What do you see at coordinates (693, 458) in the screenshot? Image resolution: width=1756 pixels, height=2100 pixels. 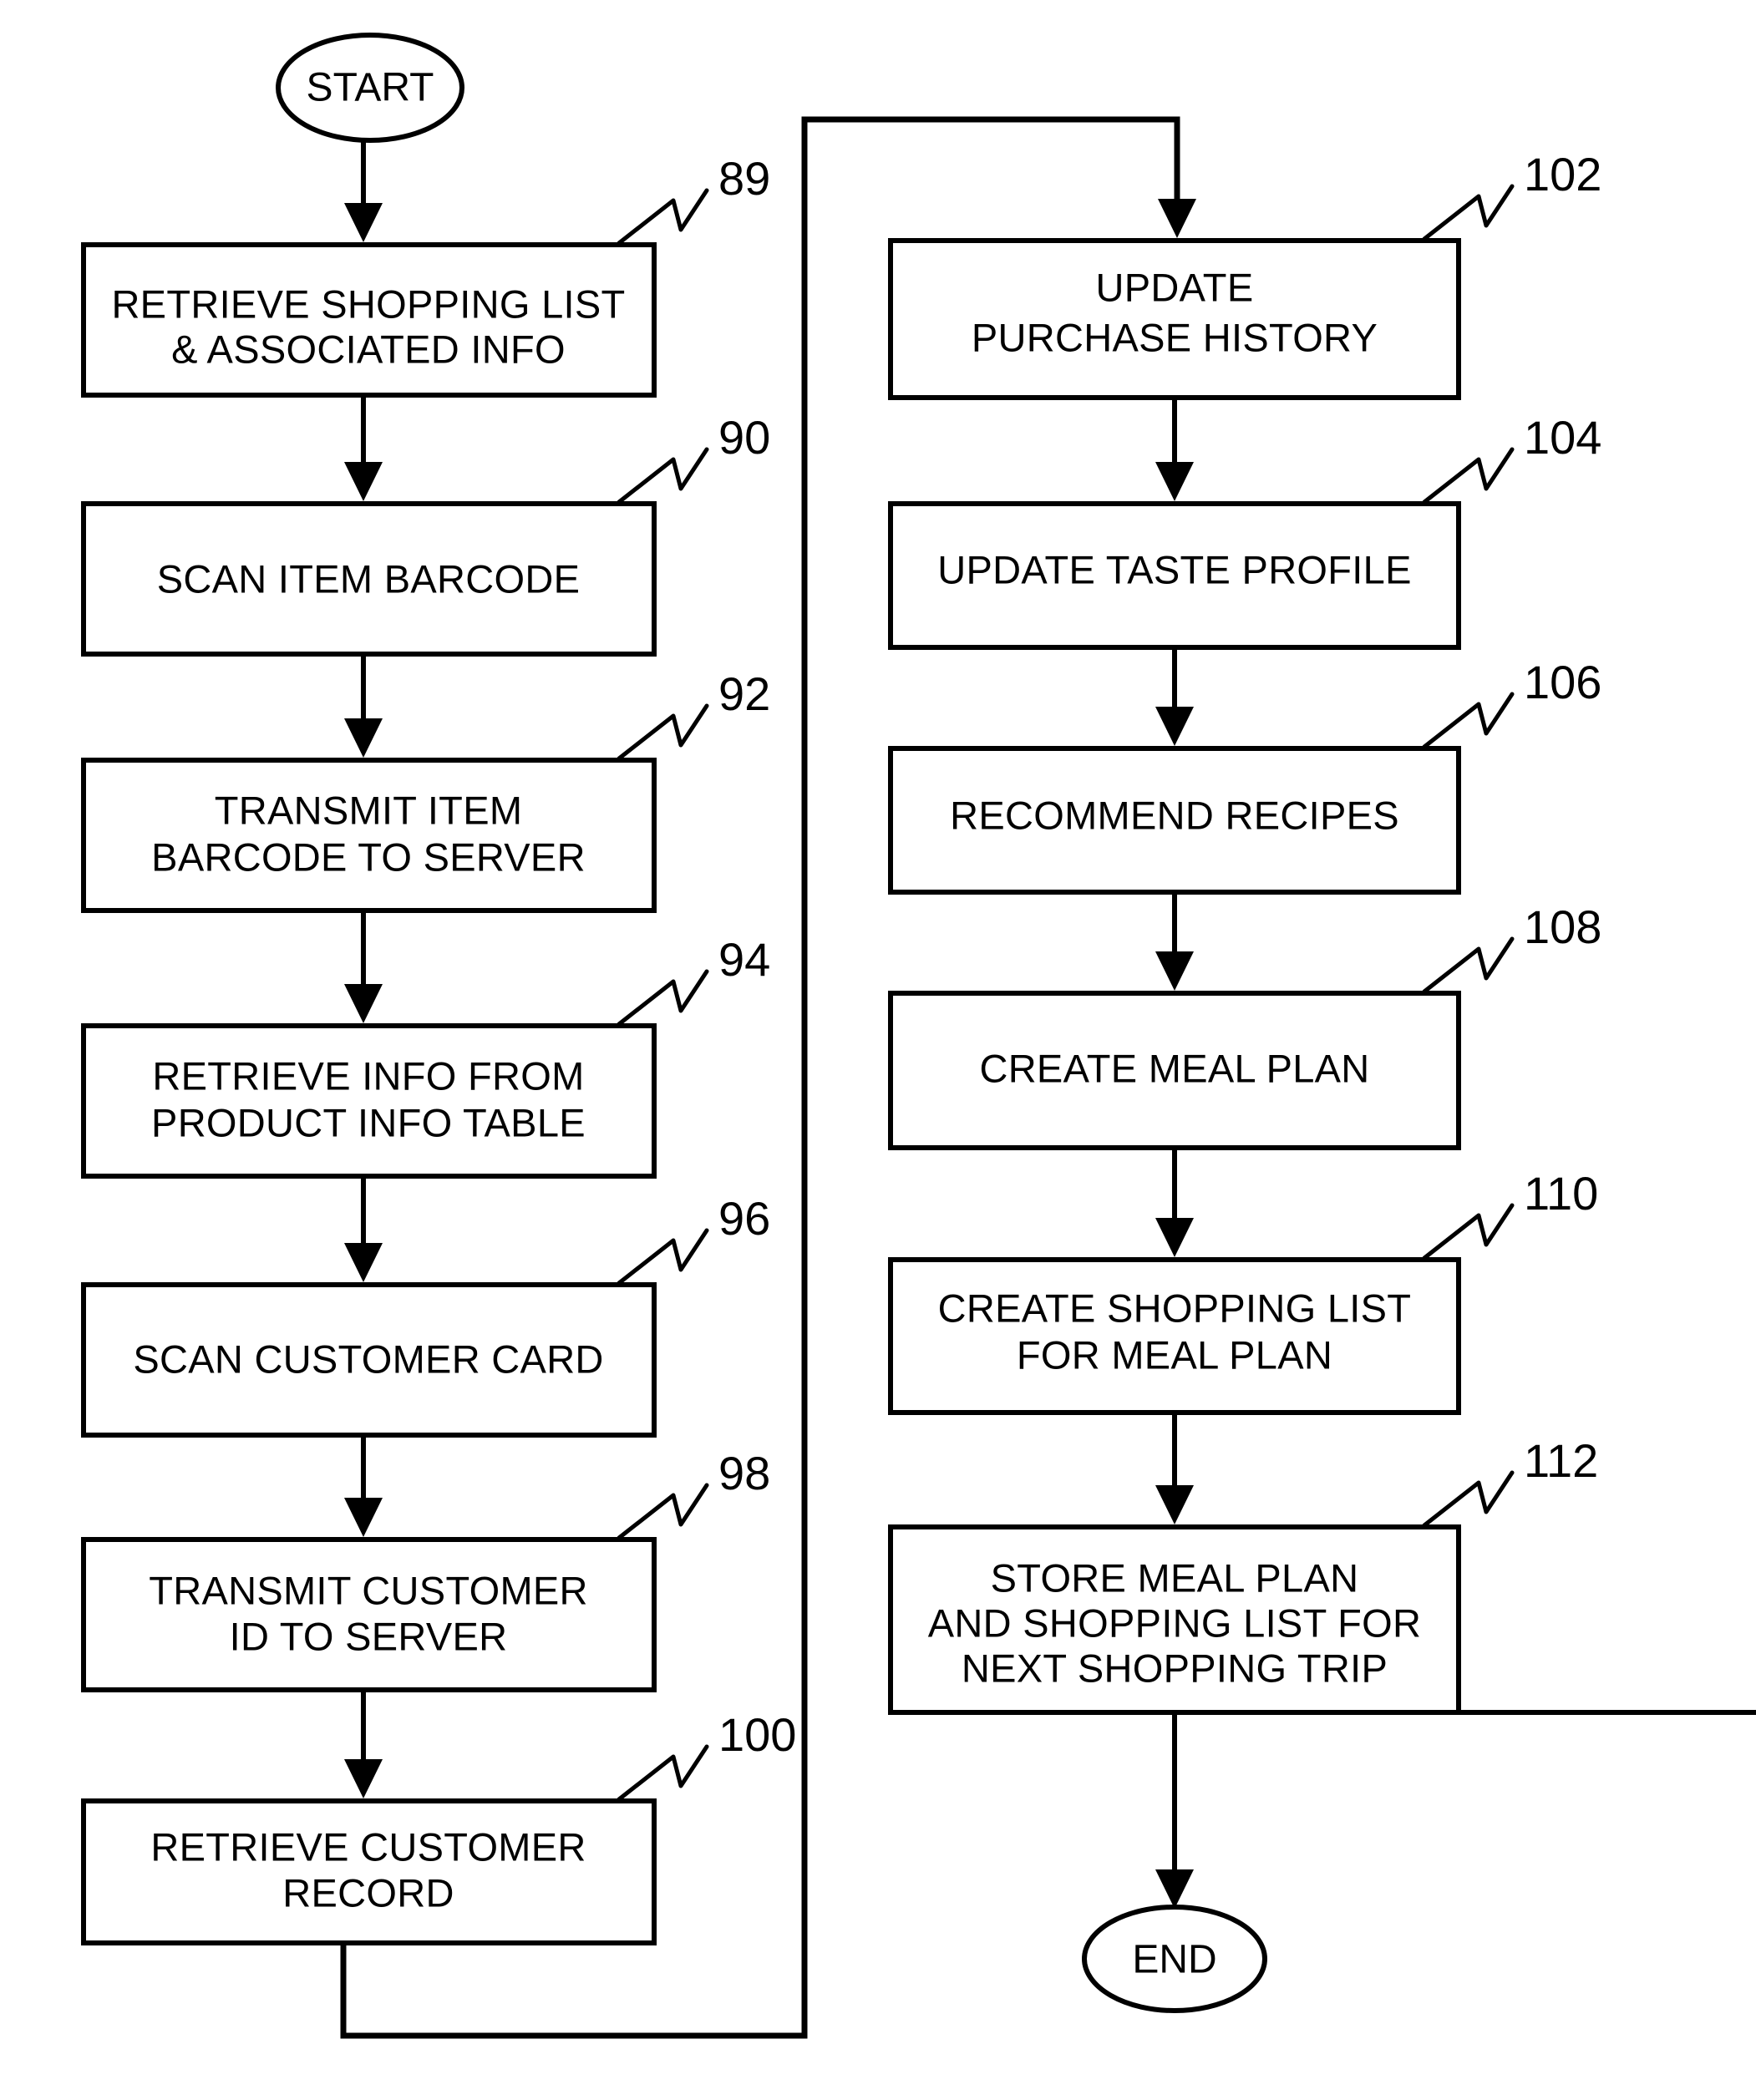 I see `leader-90: 90` at bounding box center [693, 458].